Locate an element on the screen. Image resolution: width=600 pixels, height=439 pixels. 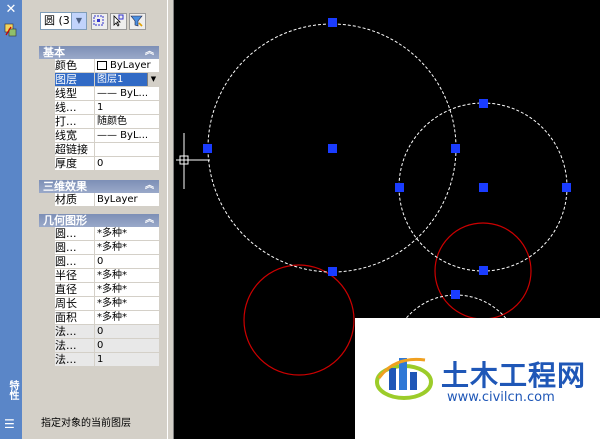
property-label: 直径 is located at coordinates (74, 289).